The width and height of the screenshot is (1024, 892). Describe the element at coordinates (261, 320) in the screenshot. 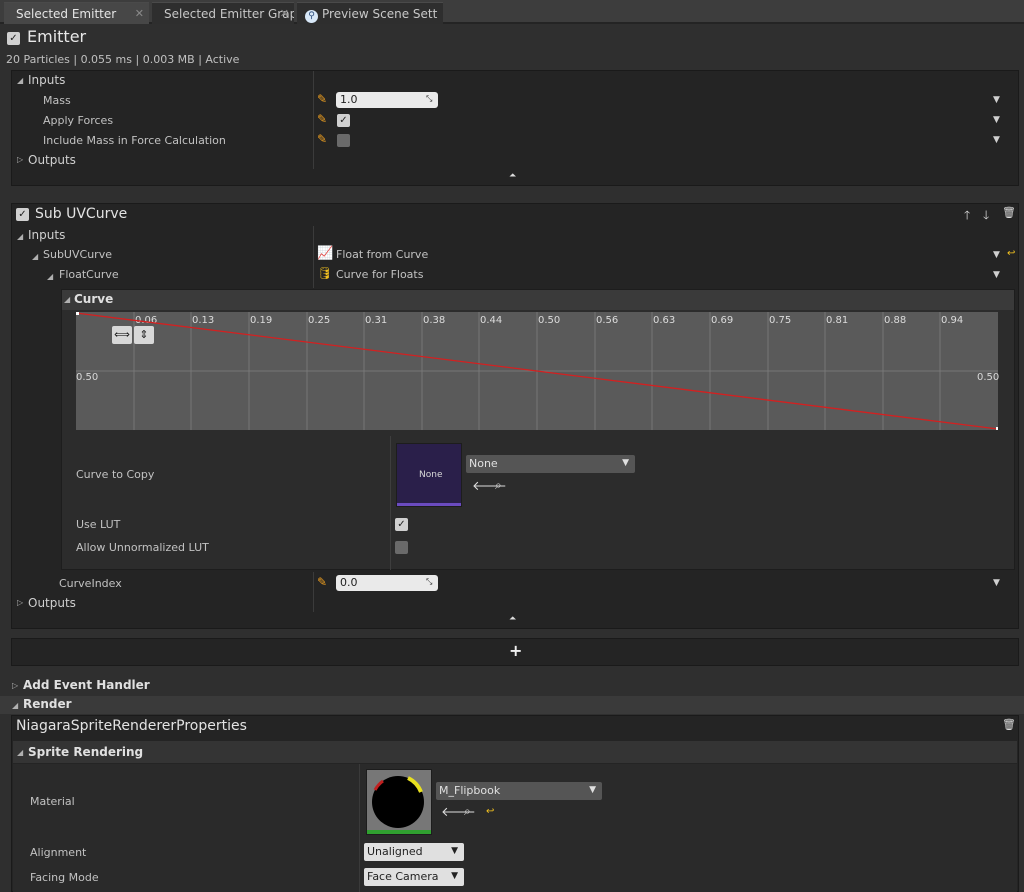

I see `curve-tick-label: 0.19` at that location.